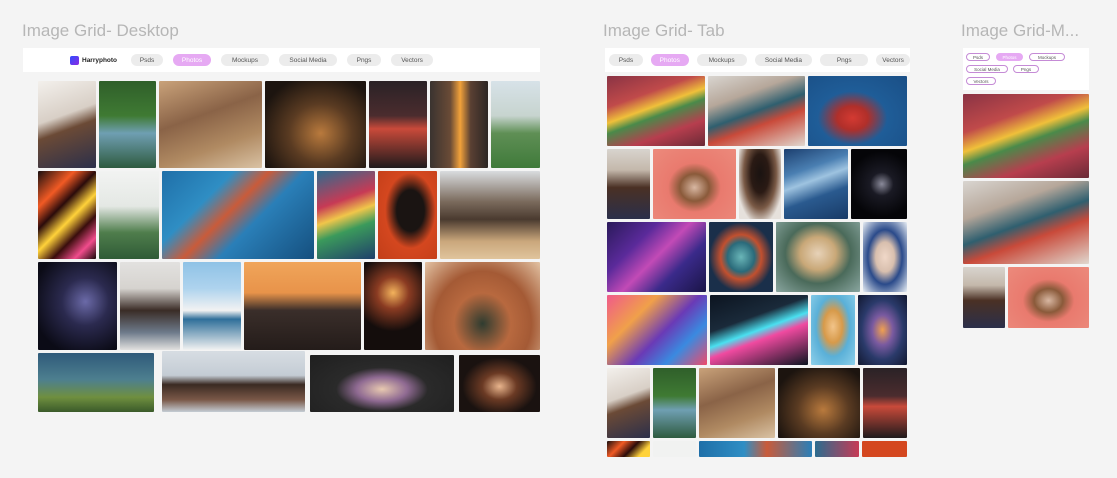  I want to click on brand-logo: Harryphoto, so click(94, 60).